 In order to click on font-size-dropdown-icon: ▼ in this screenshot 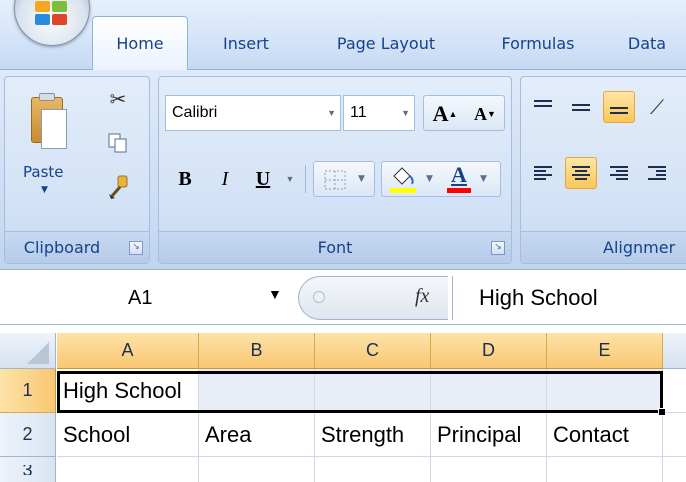, I will do `click(405, 113)`.